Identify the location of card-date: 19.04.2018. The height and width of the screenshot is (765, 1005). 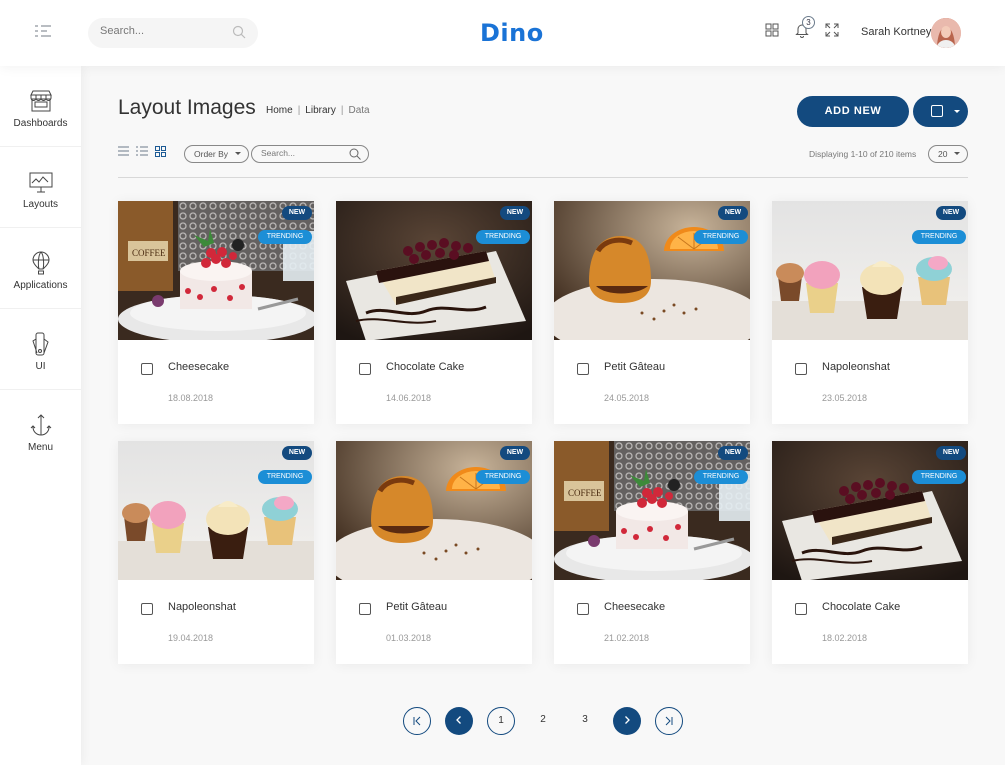
(191, 638).